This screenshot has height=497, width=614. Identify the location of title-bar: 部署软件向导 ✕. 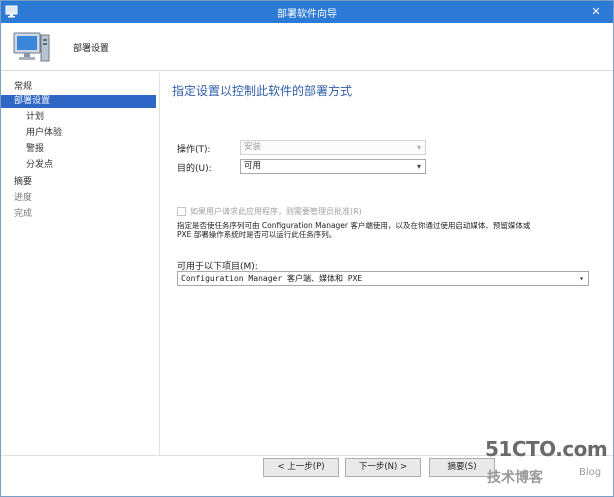
(307, 12).